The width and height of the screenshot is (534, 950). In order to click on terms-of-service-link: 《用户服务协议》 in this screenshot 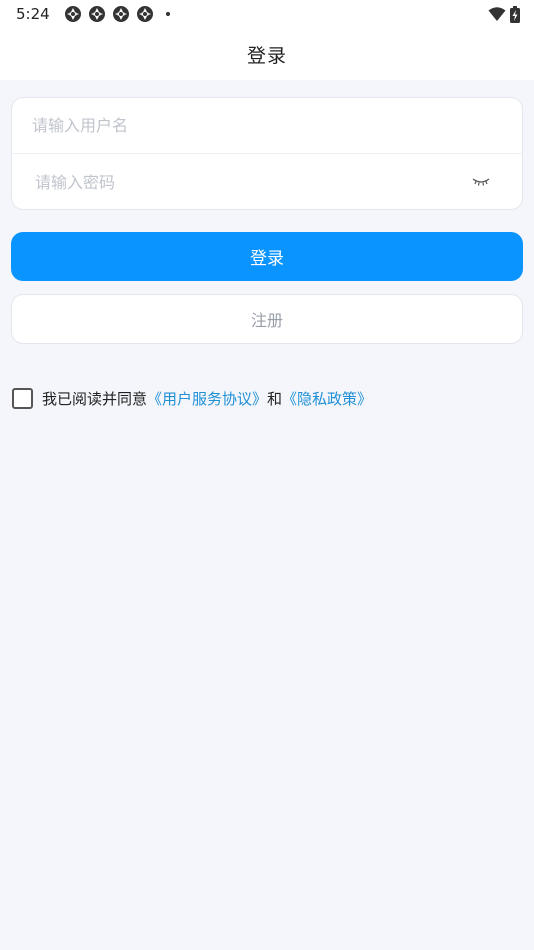, I will do `click(207, 398)`.